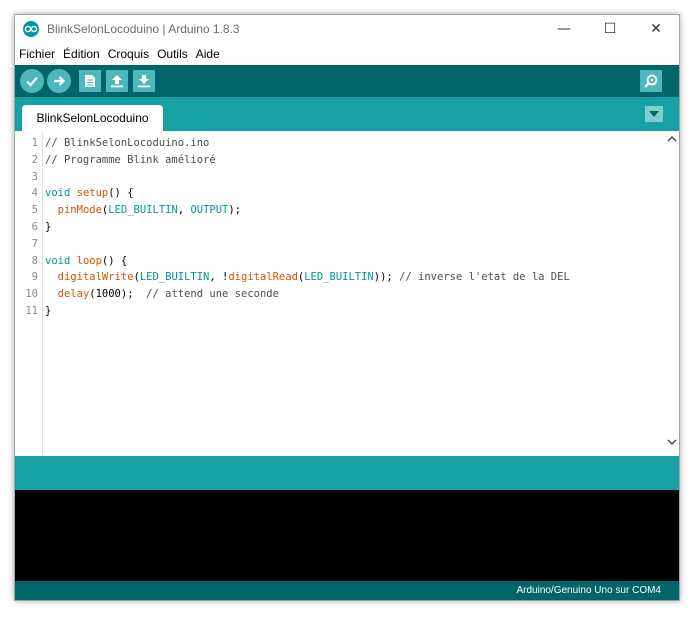 This screenshot has width=700, height=619. What do you see at coordinates (34, 193) in the screenshot?
I see `line-number: 4` at bounding box center [34, 193].